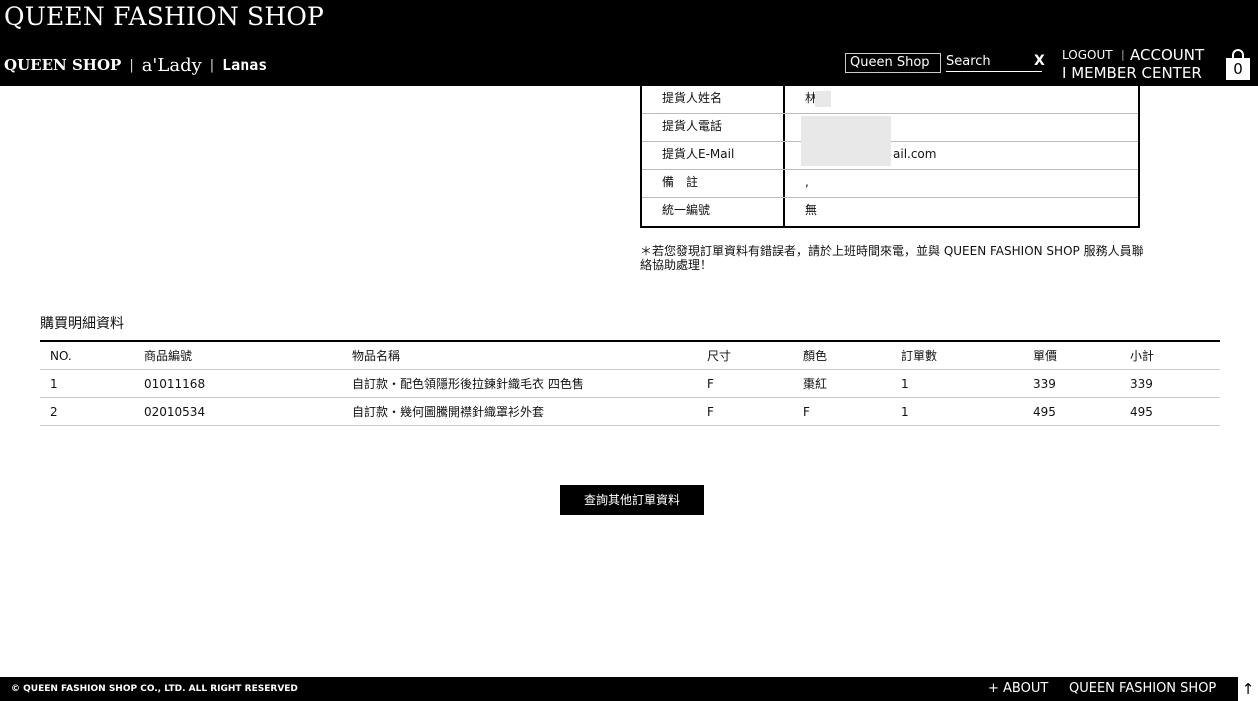 This screenshot has width=1258, height=701. Describe the element at coordinates (919, 356) in the screenshot. I see `column-header: 訂單數` at that location.